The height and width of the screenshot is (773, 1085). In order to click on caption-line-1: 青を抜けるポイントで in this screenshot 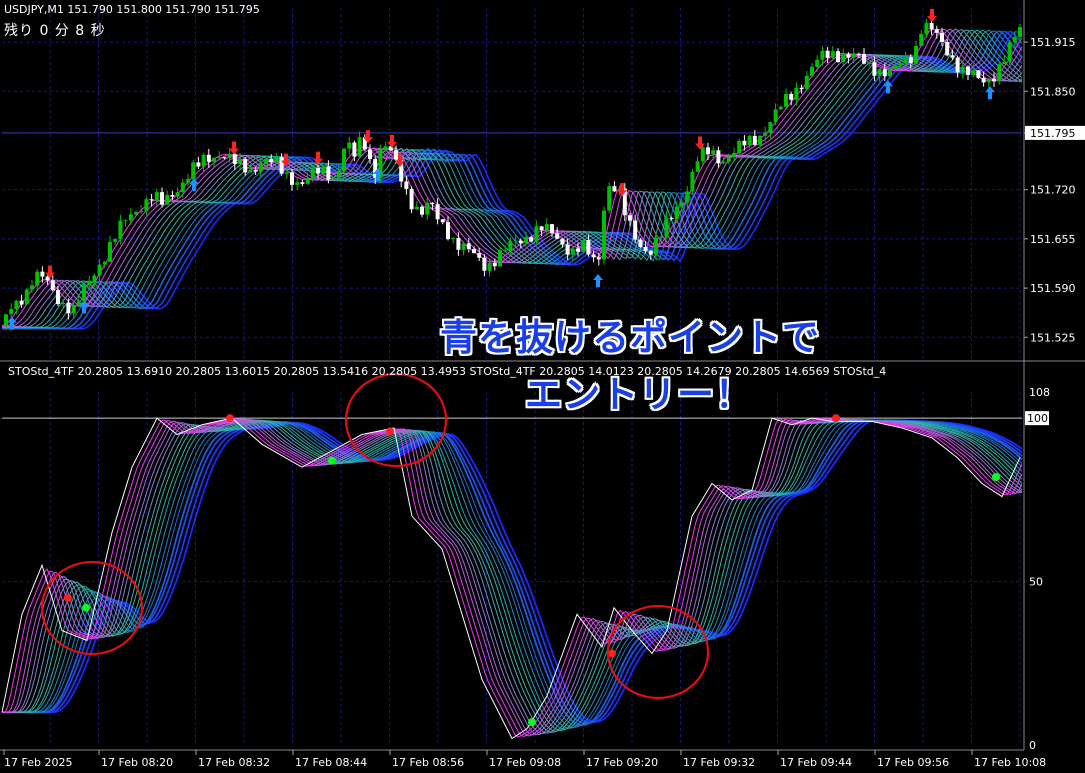, I will do `click(630, 338)`.